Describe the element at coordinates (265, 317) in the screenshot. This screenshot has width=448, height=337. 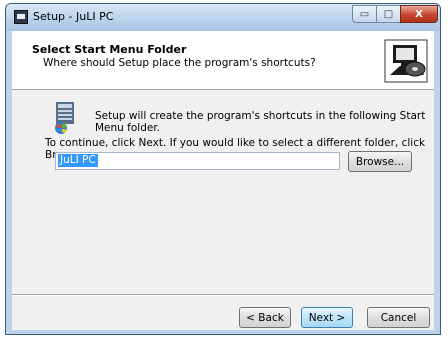
I see `back-button: < Back` at that location.